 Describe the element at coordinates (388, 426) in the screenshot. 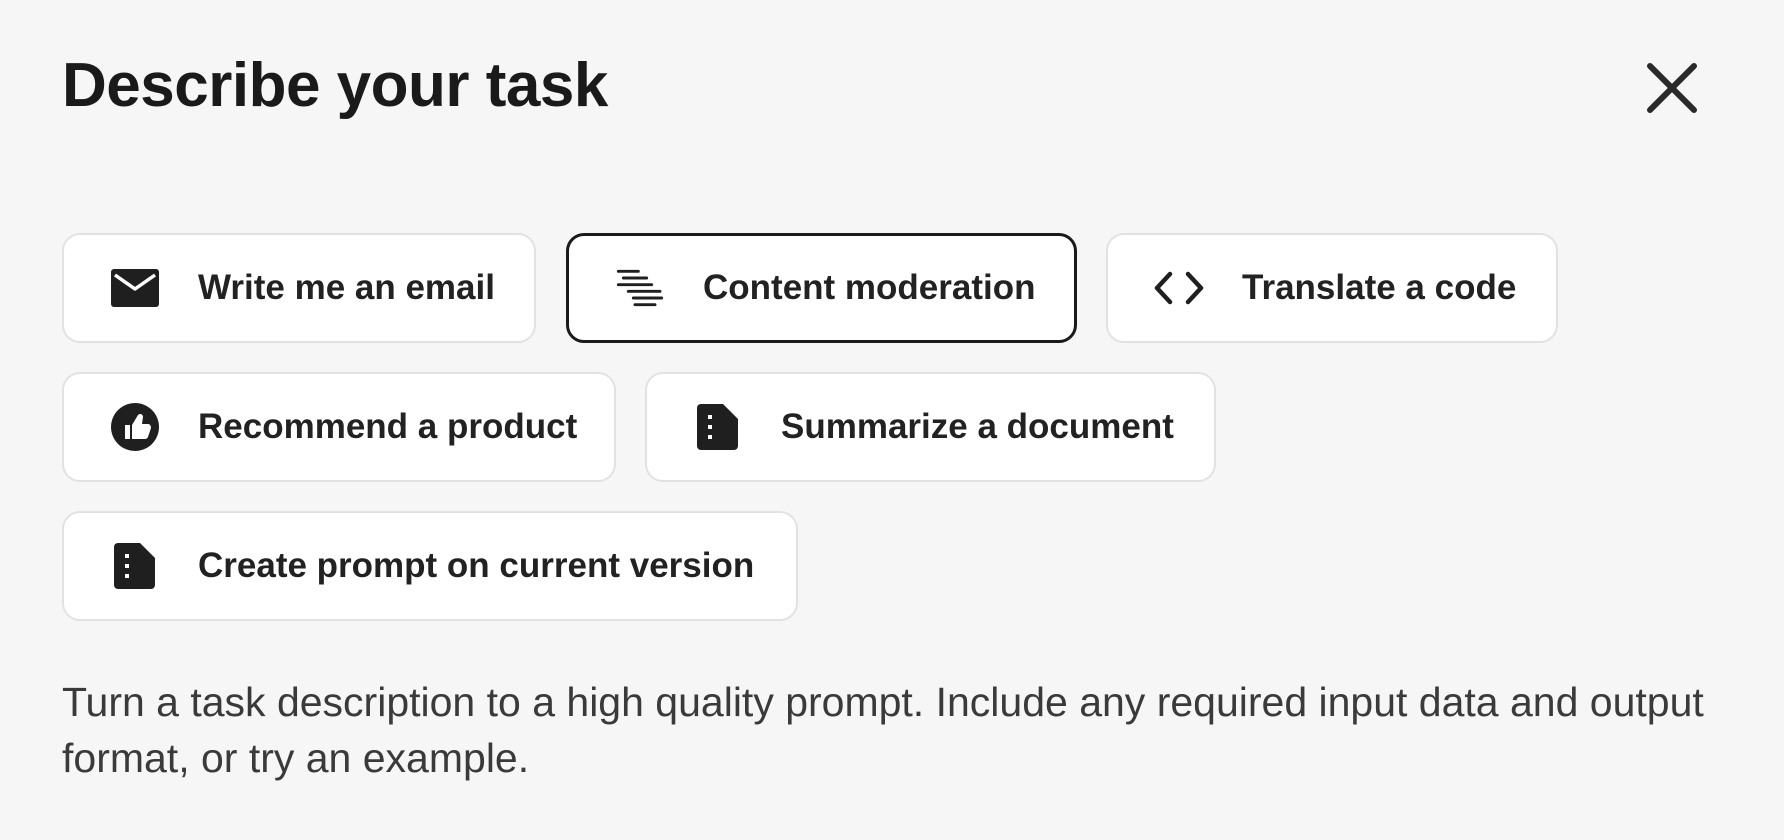

I see `recommend-product-label: Recommend a product` at that location.